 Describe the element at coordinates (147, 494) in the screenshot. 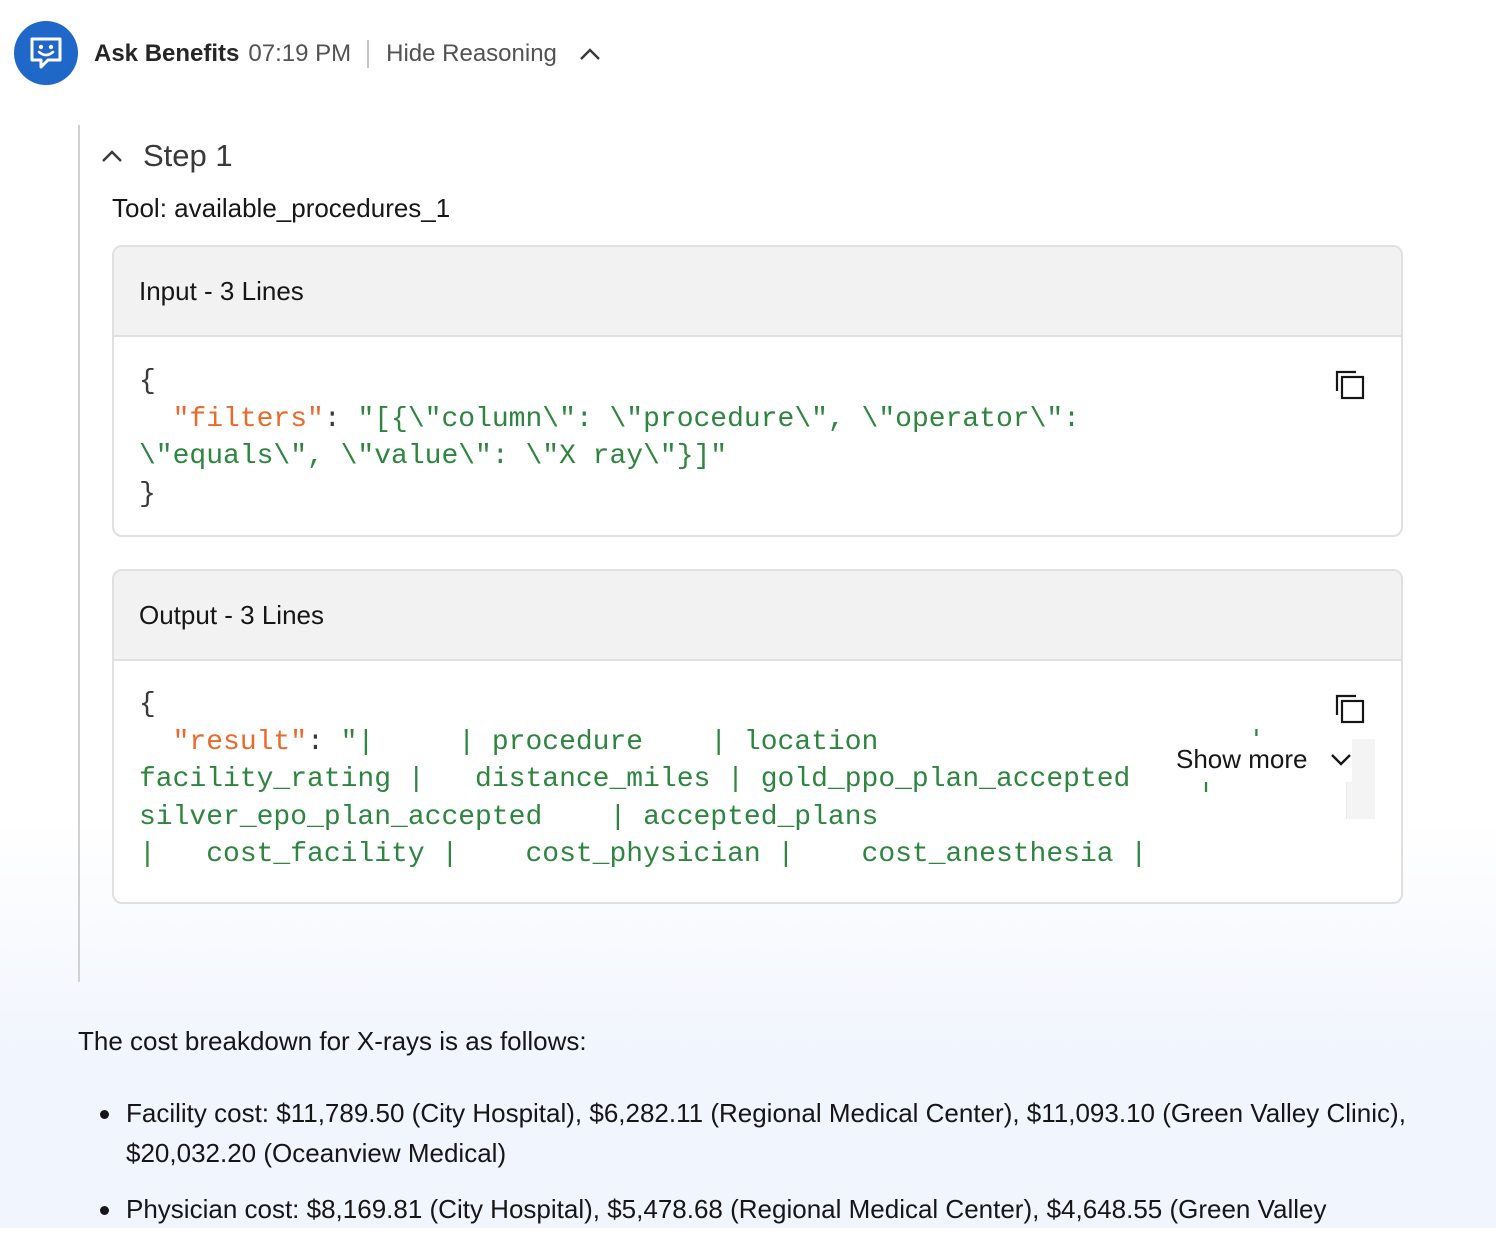

I see `code-brace: }` at that location.